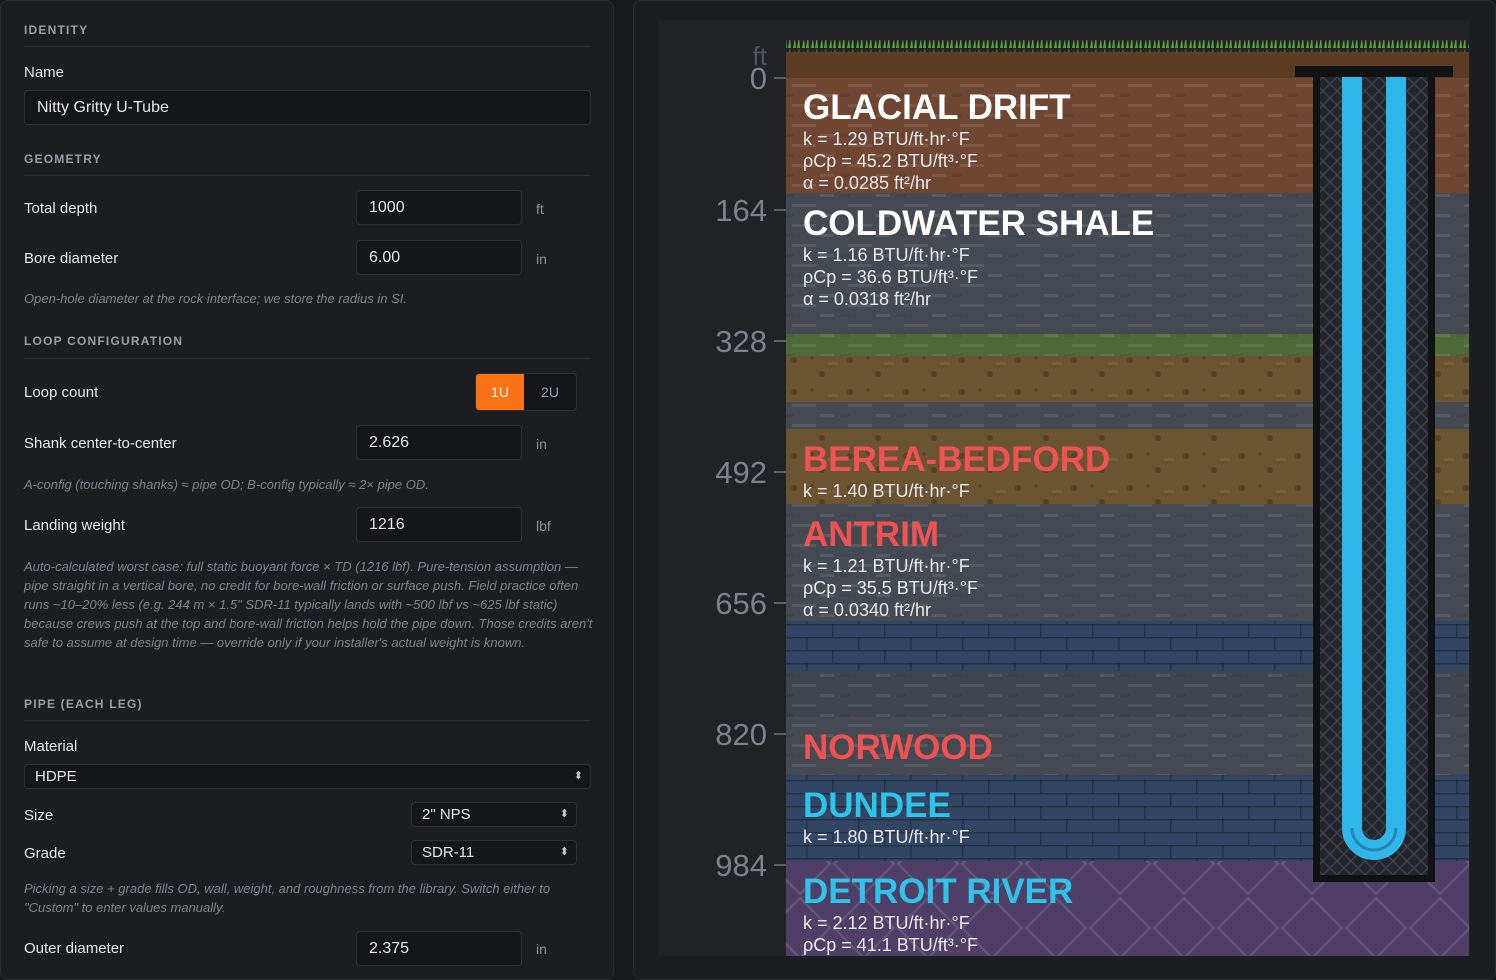  I want to click on stratum-property: k = 1.29 BTU/ft·hr·°F, so click(886, 139).